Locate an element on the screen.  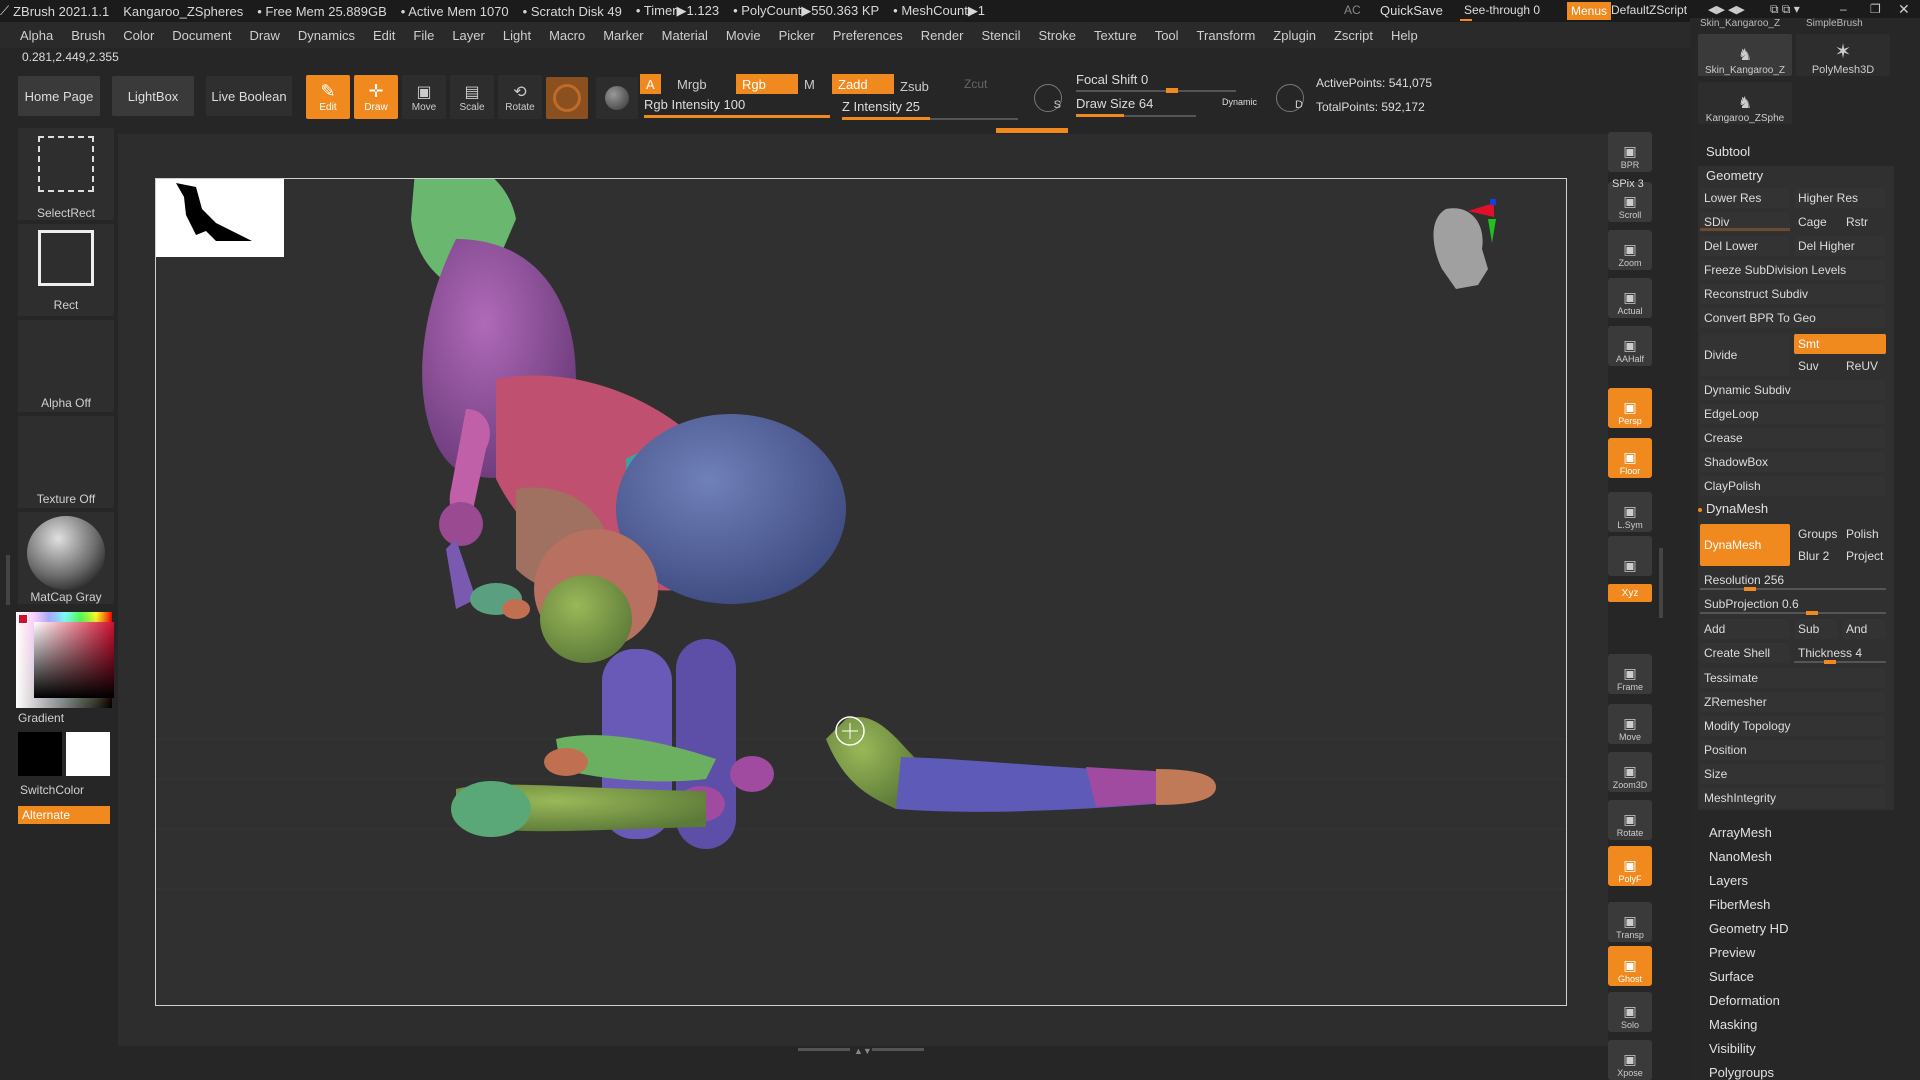
size-section: Size is located at coordinates (1793, 774).